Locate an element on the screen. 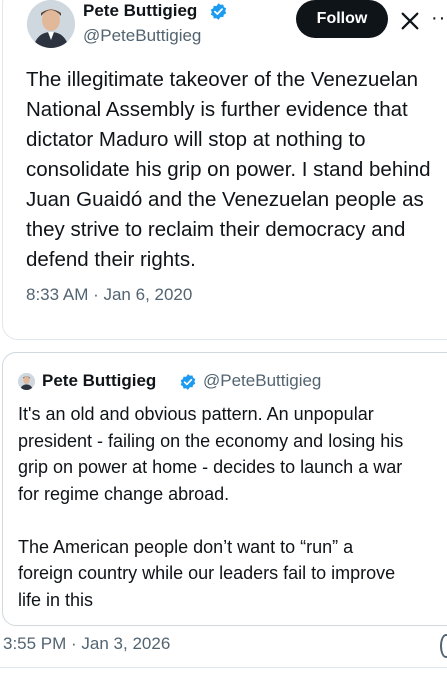 The image size is (447, 673). tweet-timestamp: 8:33 AM · Jan 6, 2020 is located at coordinates (109, 295).